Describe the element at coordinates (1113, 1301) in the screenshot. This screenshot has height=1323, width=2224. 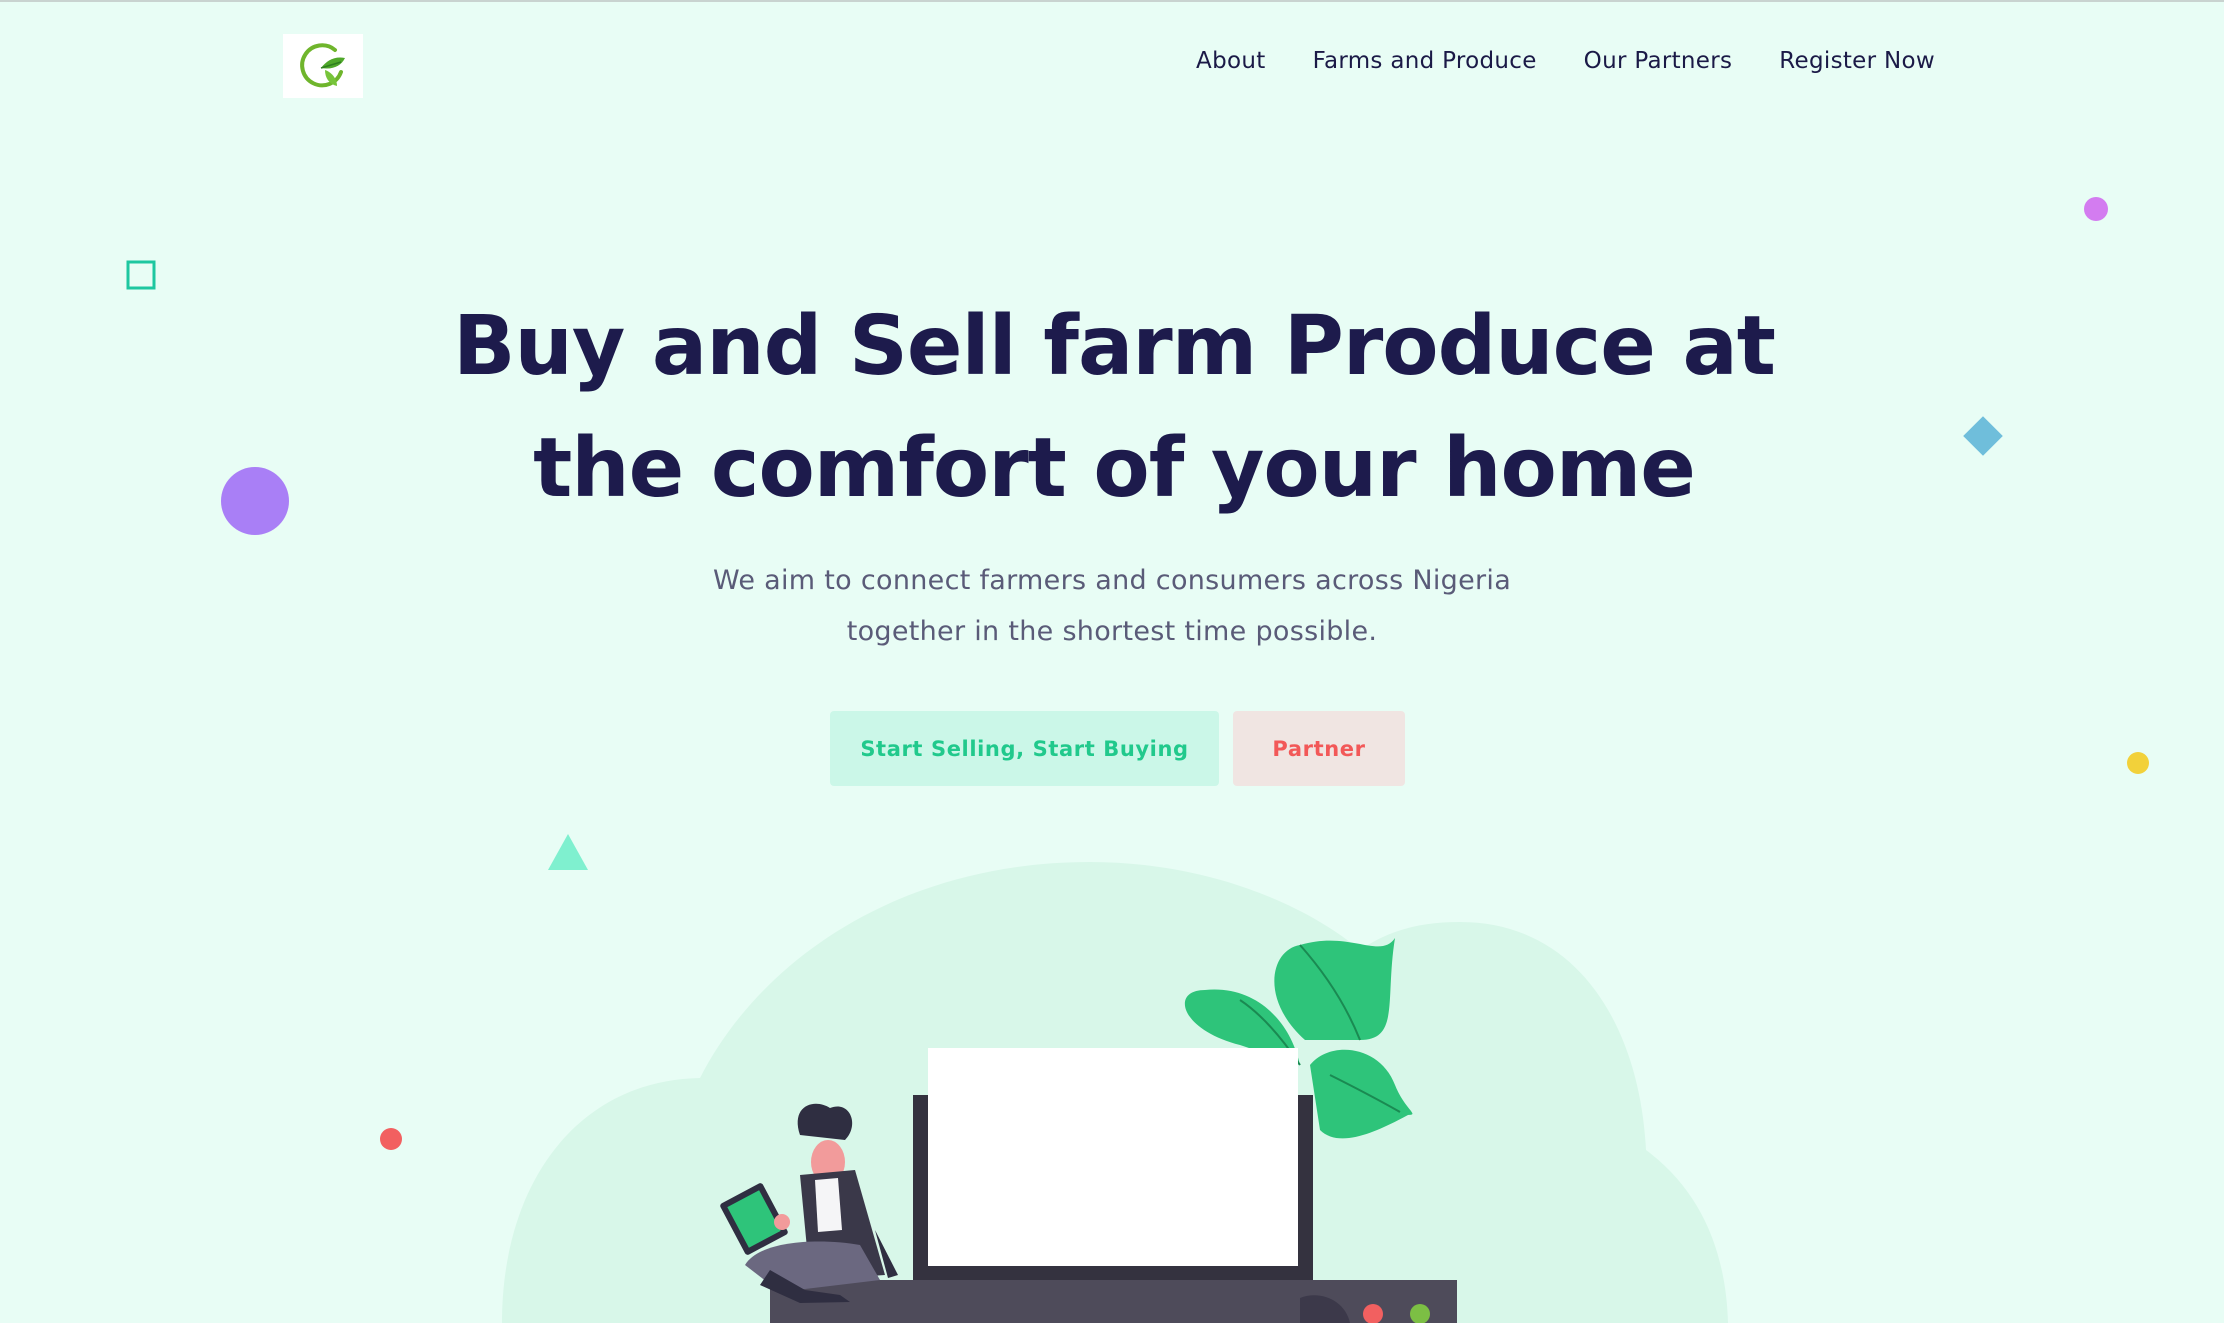
I see `desk-shape` at that location.